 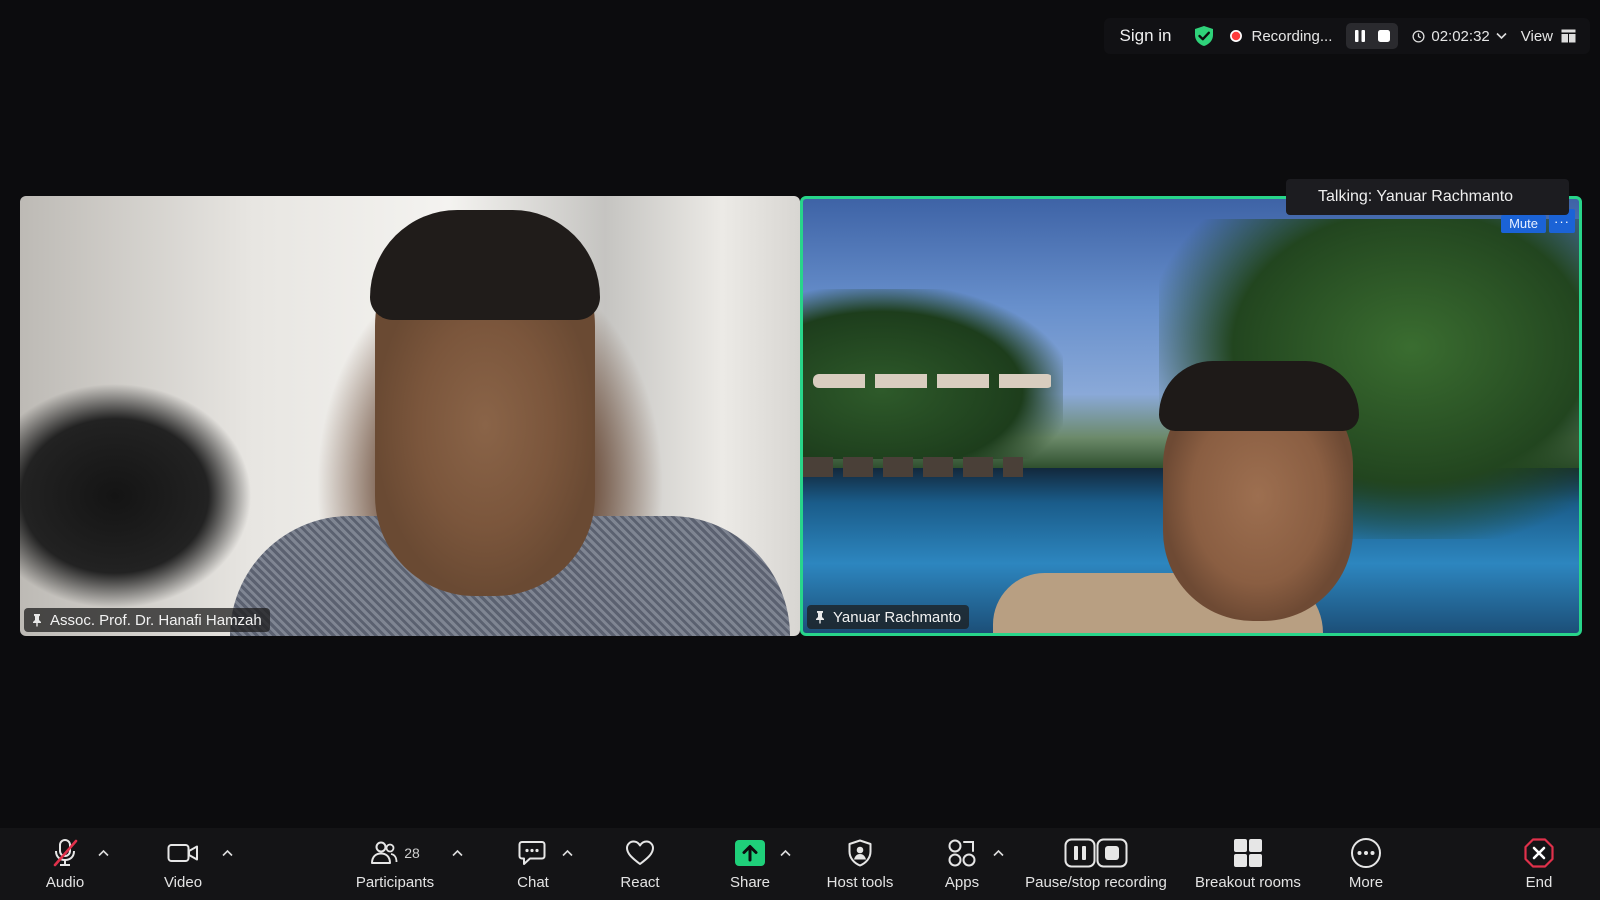 I want to click on breakout-rooms-icon, so click(x=1248, y=853).